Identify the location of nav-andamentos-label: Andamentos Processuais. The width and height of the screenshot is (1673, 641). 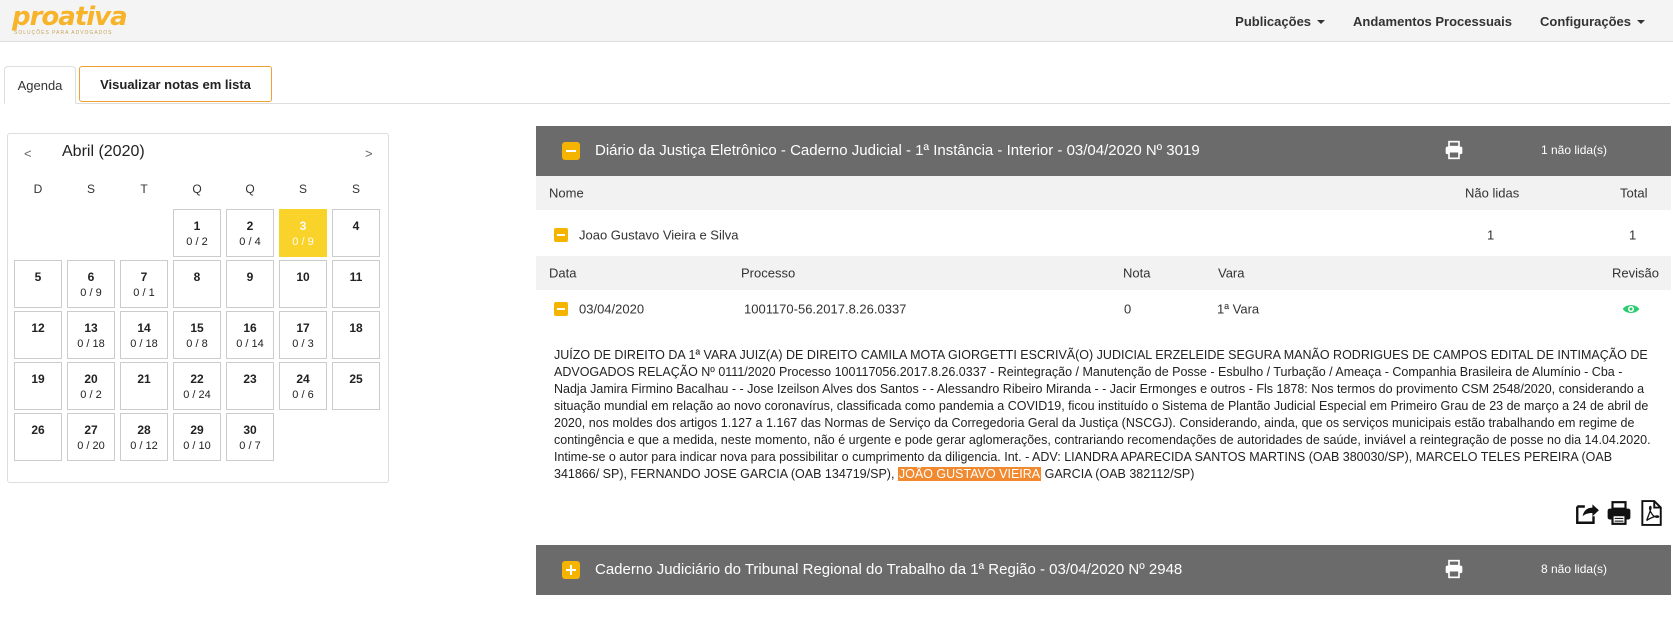
(1432, 21).